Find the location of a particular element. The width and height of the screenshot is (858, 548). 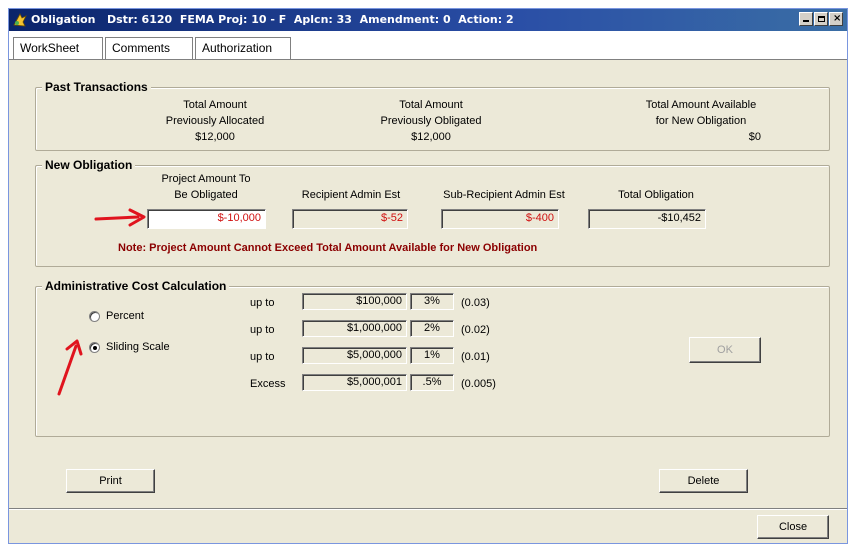

available-value: $0 is located at coordinates (754, 137).